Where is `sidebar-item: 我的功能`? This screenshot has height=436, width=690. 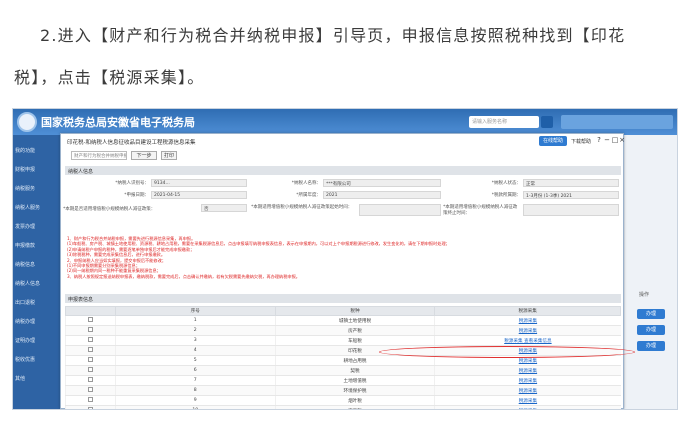 sidebar-item: 我的功能 is located at coordinates (38, 150).